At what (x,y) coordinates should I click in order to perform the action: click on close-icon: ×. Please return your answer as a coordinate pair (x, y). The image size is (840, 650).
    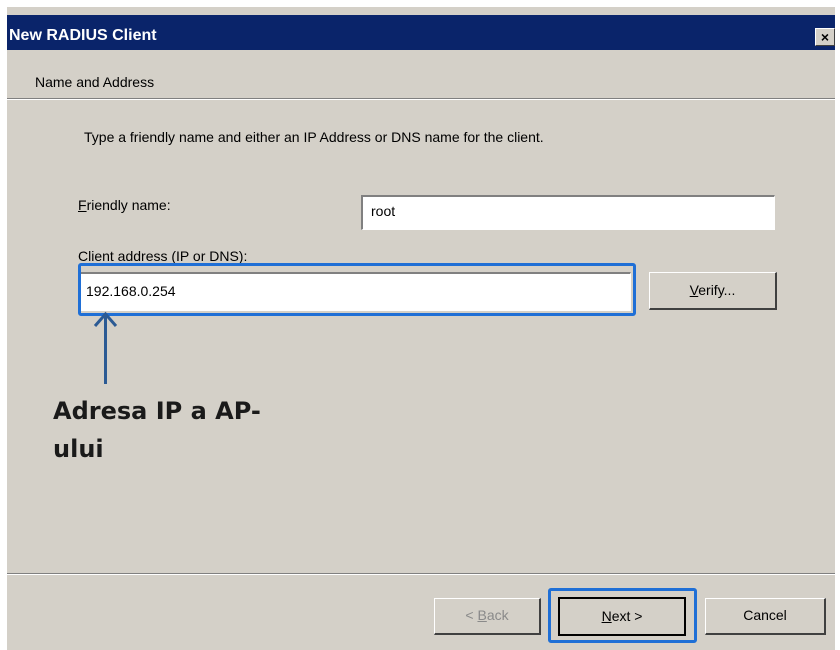
    Looking at the image, I should click on (825, 37).